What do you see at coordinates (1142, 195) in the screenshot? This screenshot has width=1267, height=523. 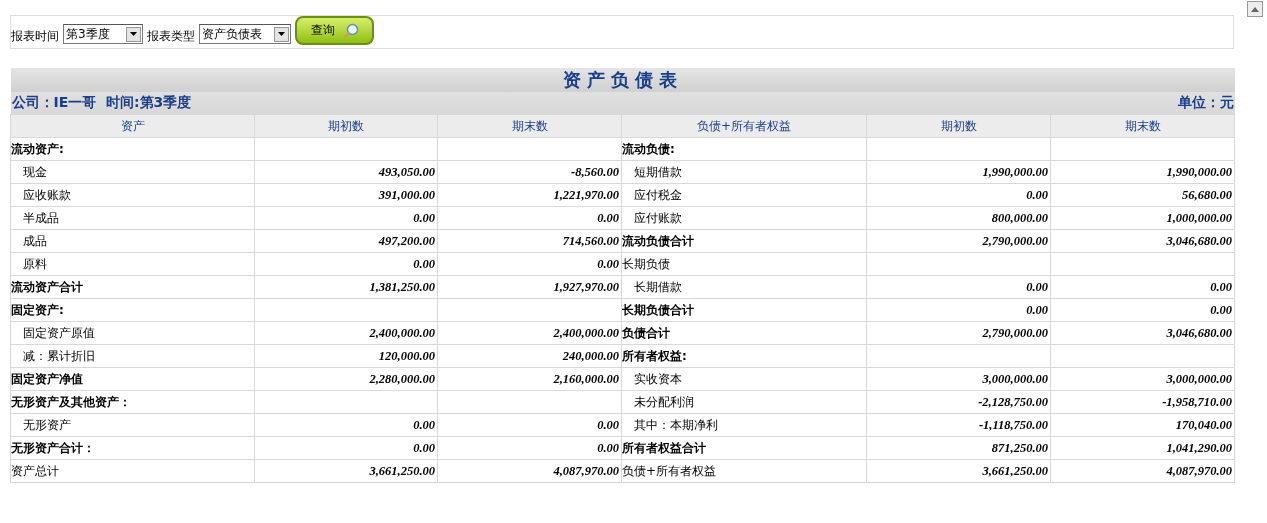 I see `amount-cell: 56,680.00` at bounding box center [1142, 195].